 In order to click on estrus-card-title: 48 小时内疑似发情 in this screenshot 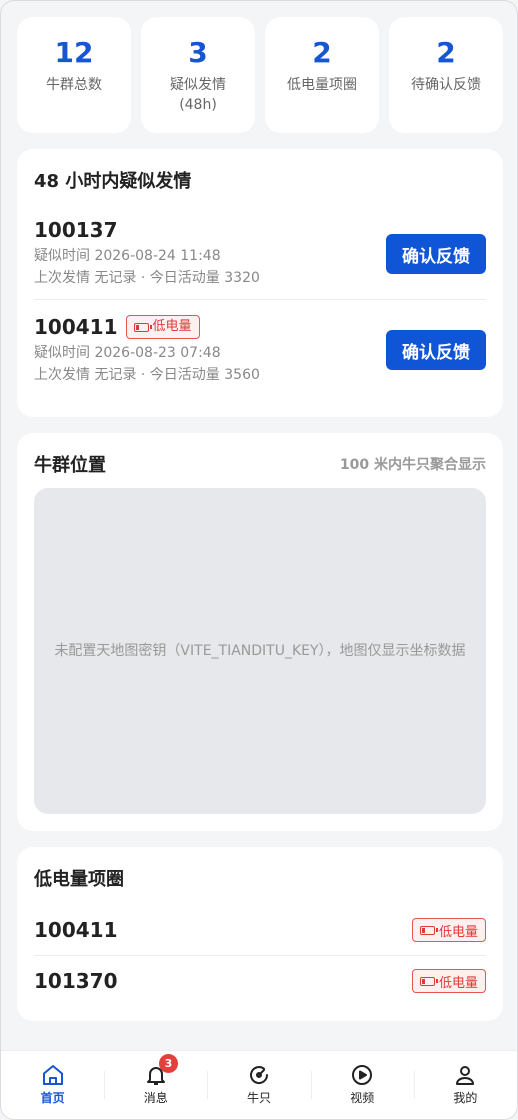, I will do `click(113, 181)`.